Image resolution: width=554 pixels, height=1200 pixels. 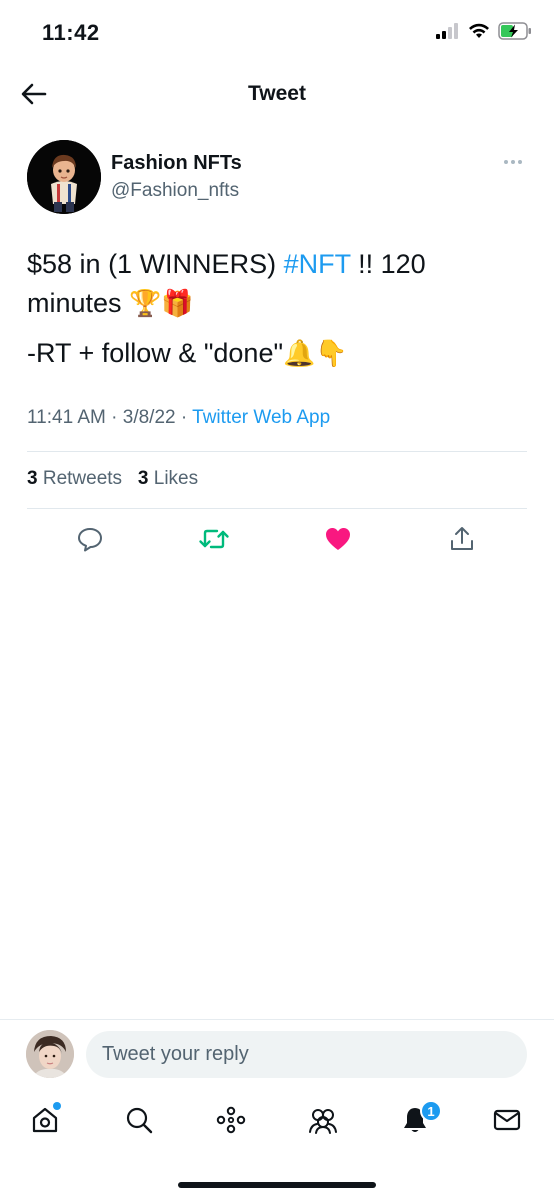 I want to click on tweet-date: 3/8/22, so click(x=149, y=417).